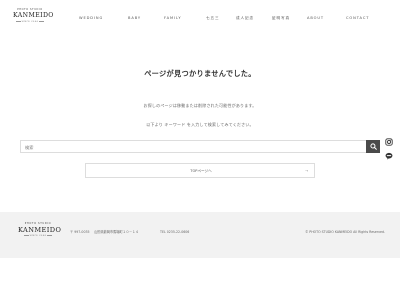  I want to click on nav-item-id-photo: 証明写真, so click(281, 18).